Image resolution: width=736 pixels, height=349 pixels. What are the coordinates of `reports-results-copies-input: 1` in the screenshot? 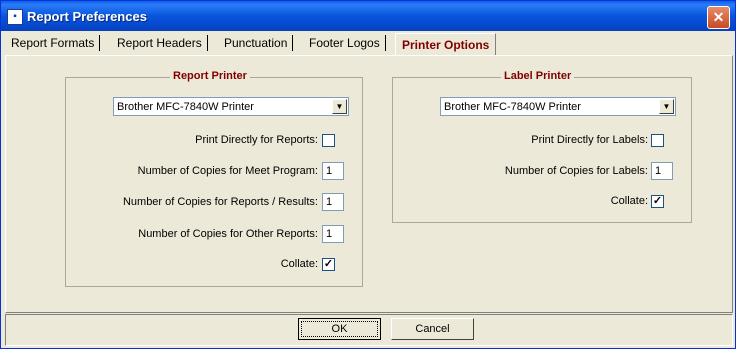 It's located at (333, 202).